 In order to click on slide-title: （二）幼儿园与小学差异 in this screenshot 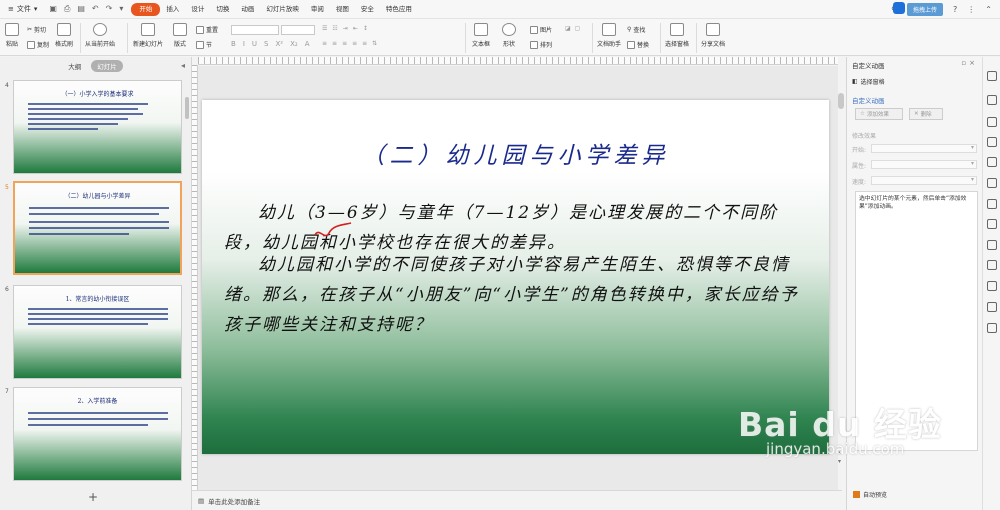, I will do `click(515, 153)`.